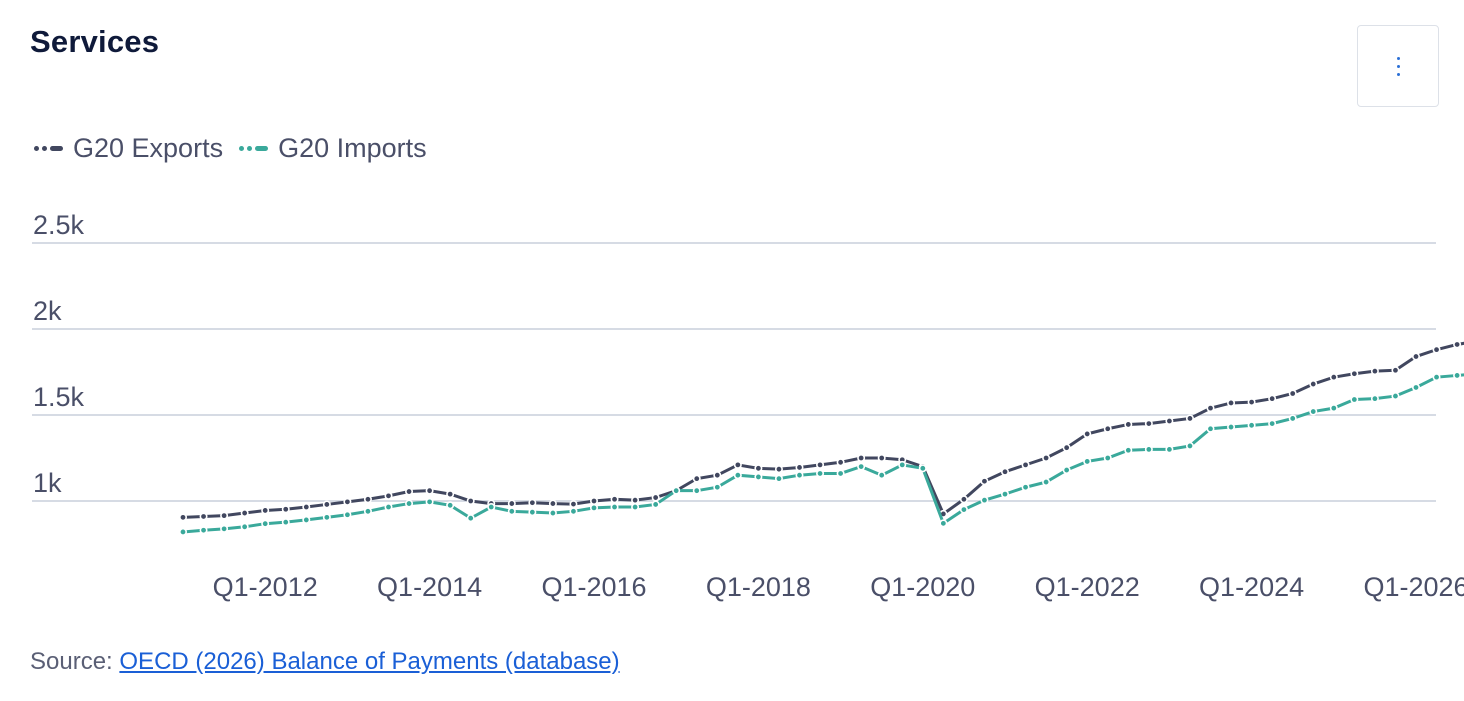 The height and width of the screenshot is (701, 1464). I want to click on x-tick-label: Q1-2020, so click(922, 587).